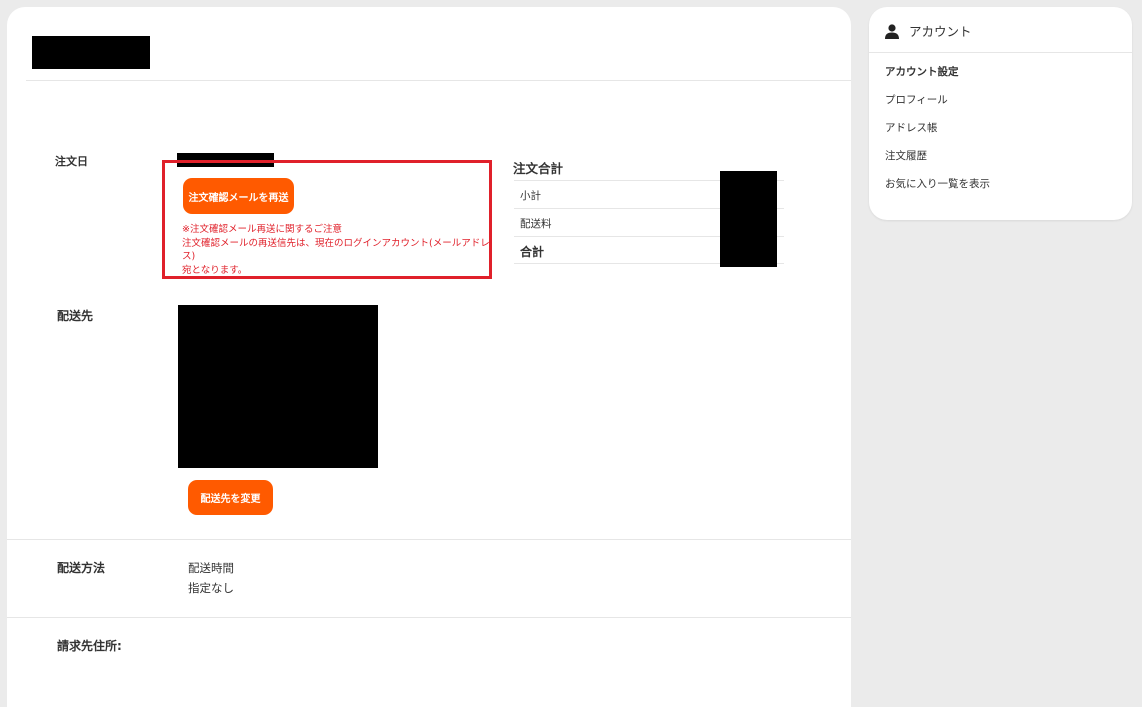 This screenshot has width=1142, height=707. Describe the element at coordinates (215, 270) in the screenshot. I see `notice-line-3: 宛となります。` at that location.